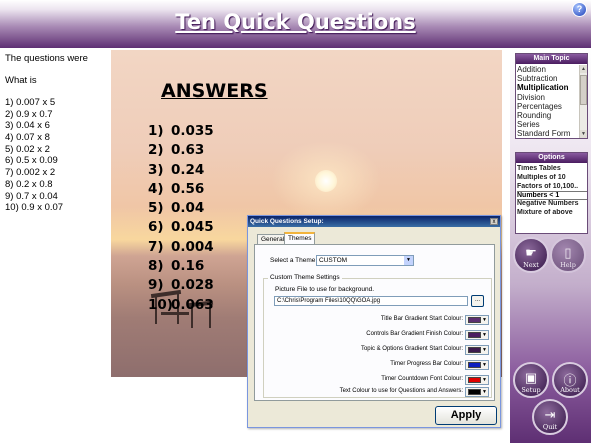 Image resolution: width=591 pixels, height=443 pixels. What do you see at coordinates (29, 184) in the screenshot?
I see `question-8: 8) 0.2 x 0.8` at bounding box center [29, 184].